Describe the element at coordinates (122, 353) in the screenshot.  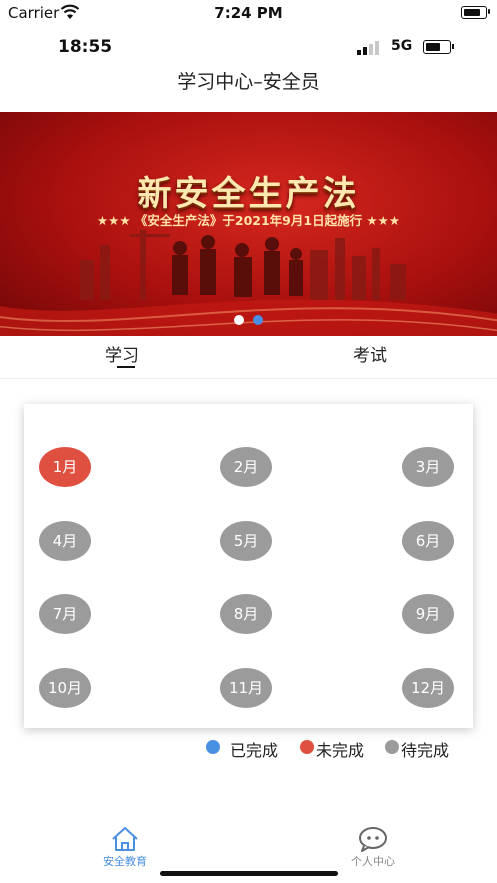
I see `tab-study: 学习` at that location.